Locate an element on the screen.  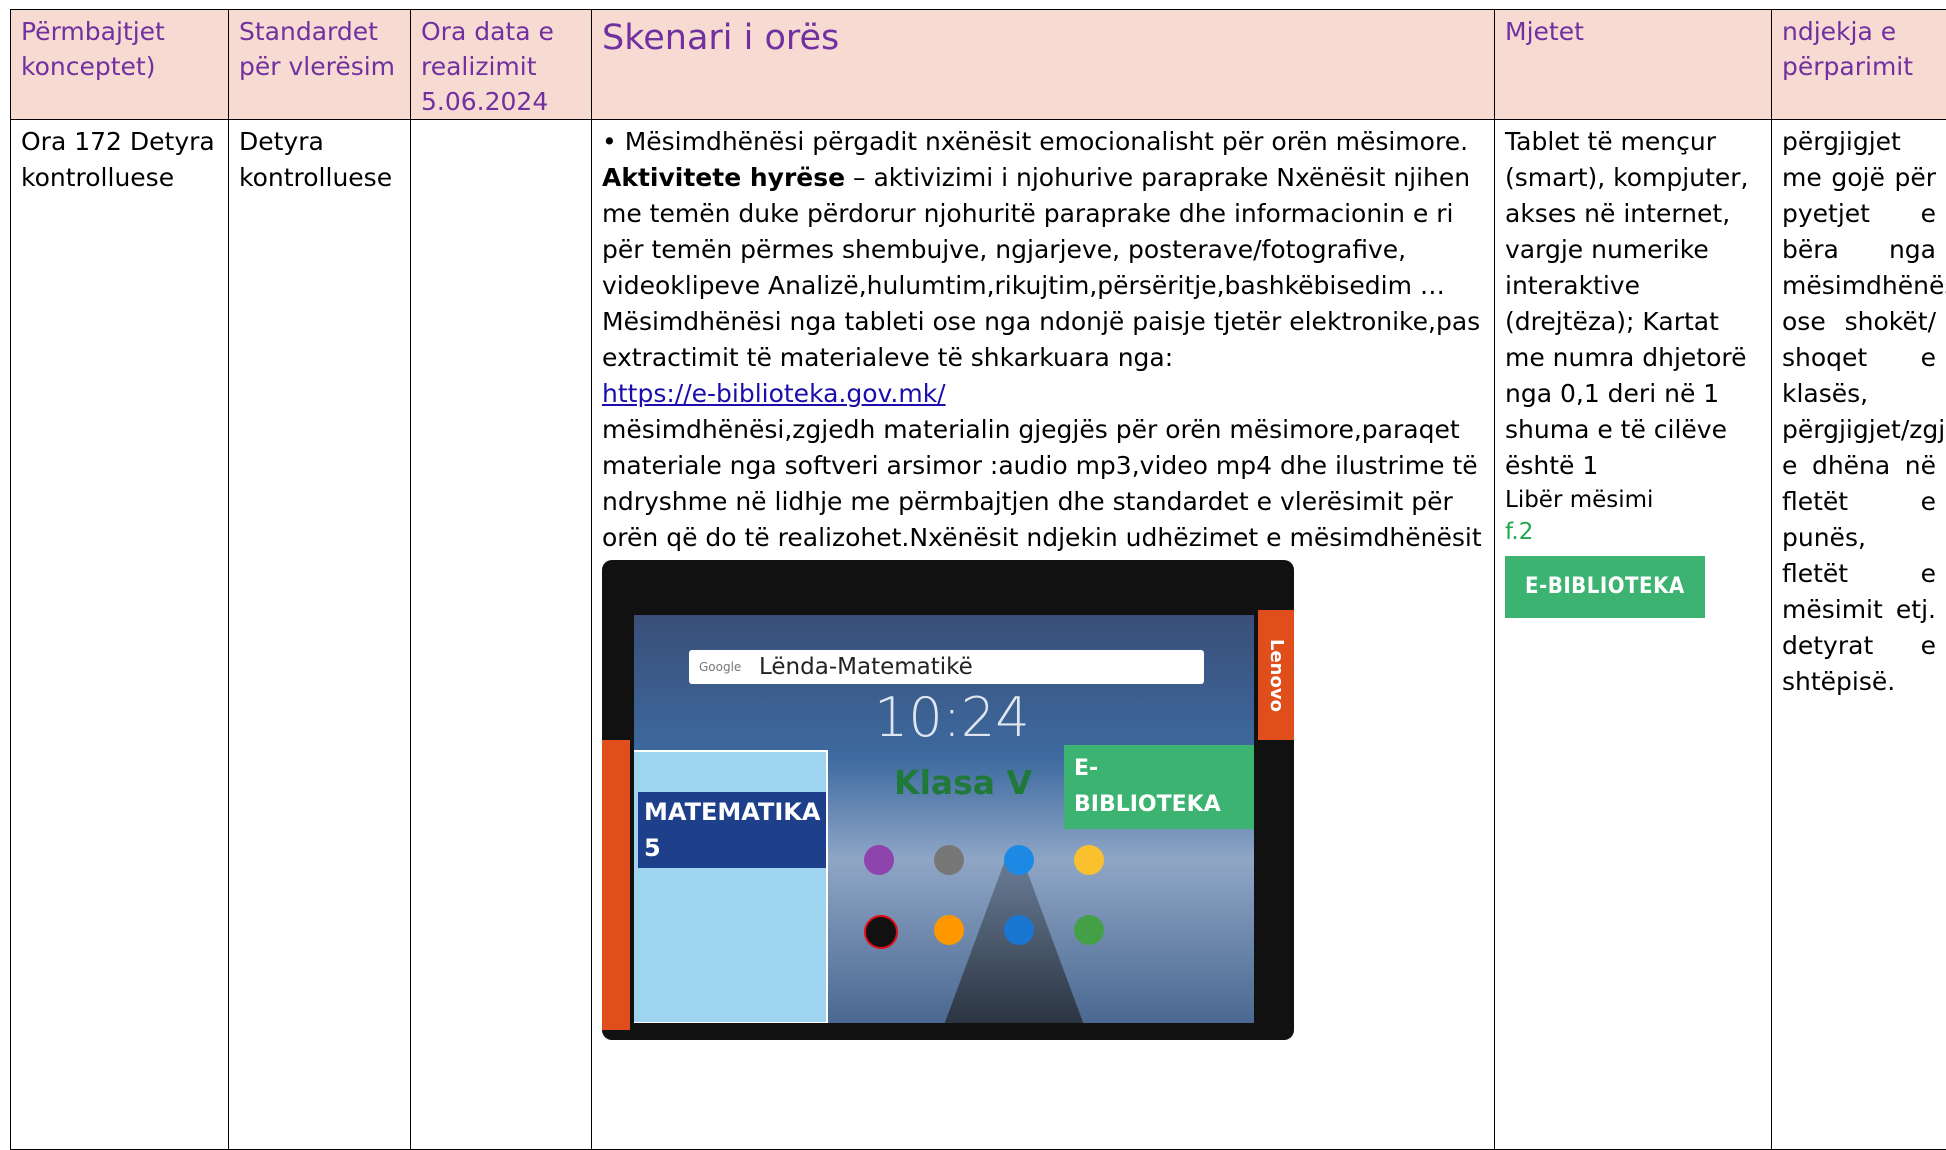
math-book-cover: MATEMATIKA 5 is located at coordinates (731, 886).